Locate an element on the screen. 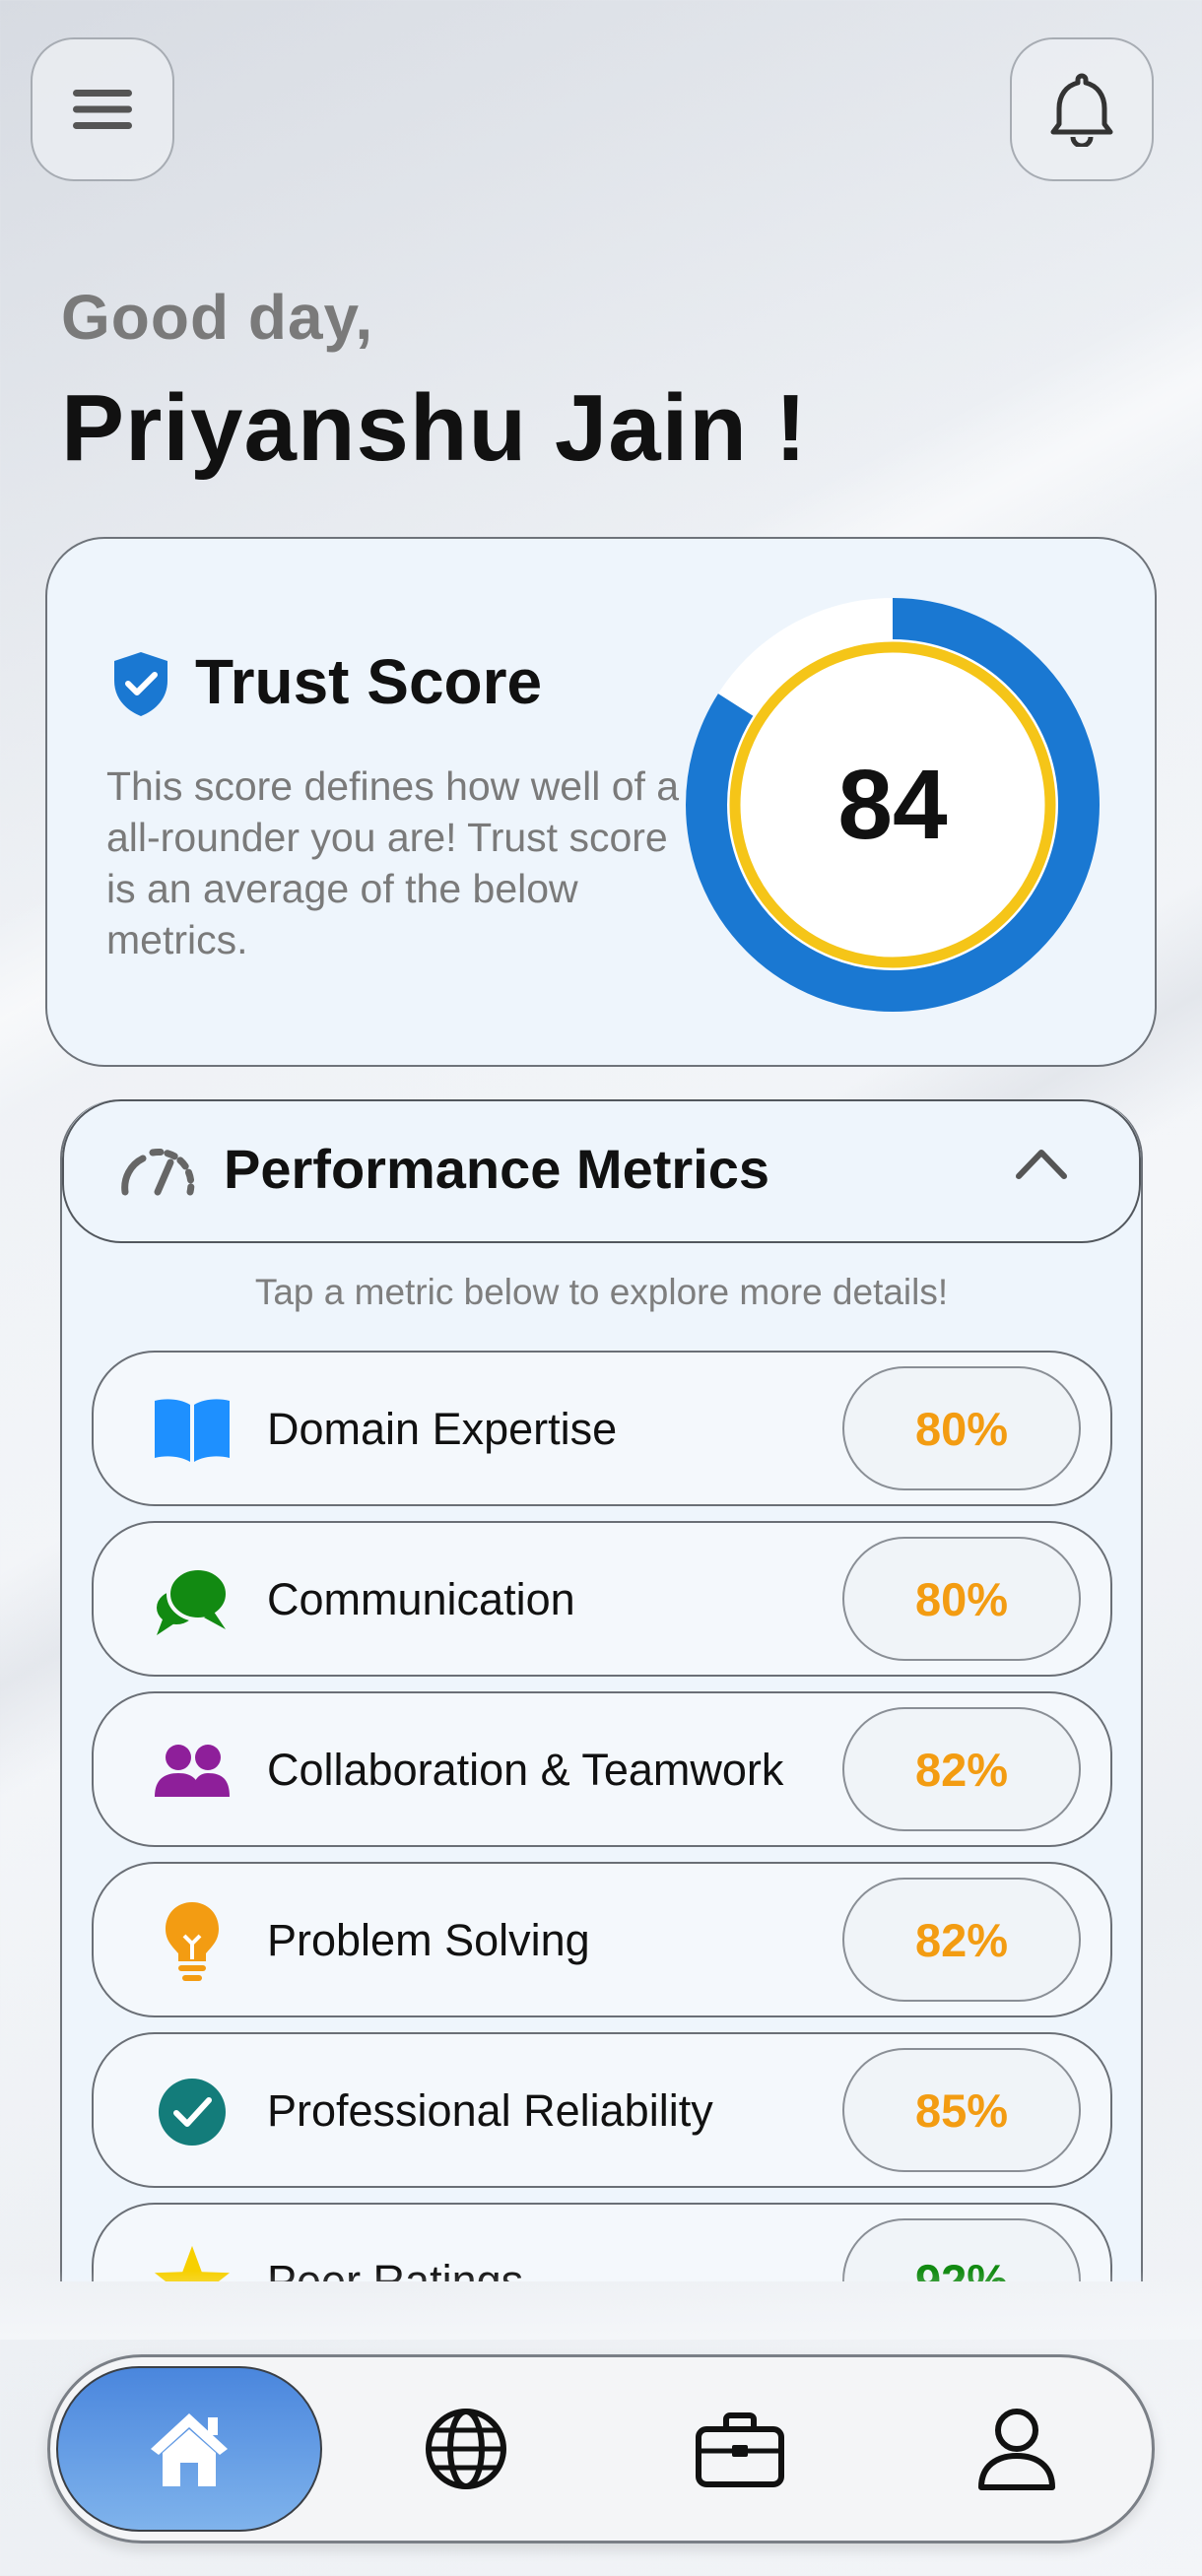  nav-home-button is located at coordinates (189, 2449).